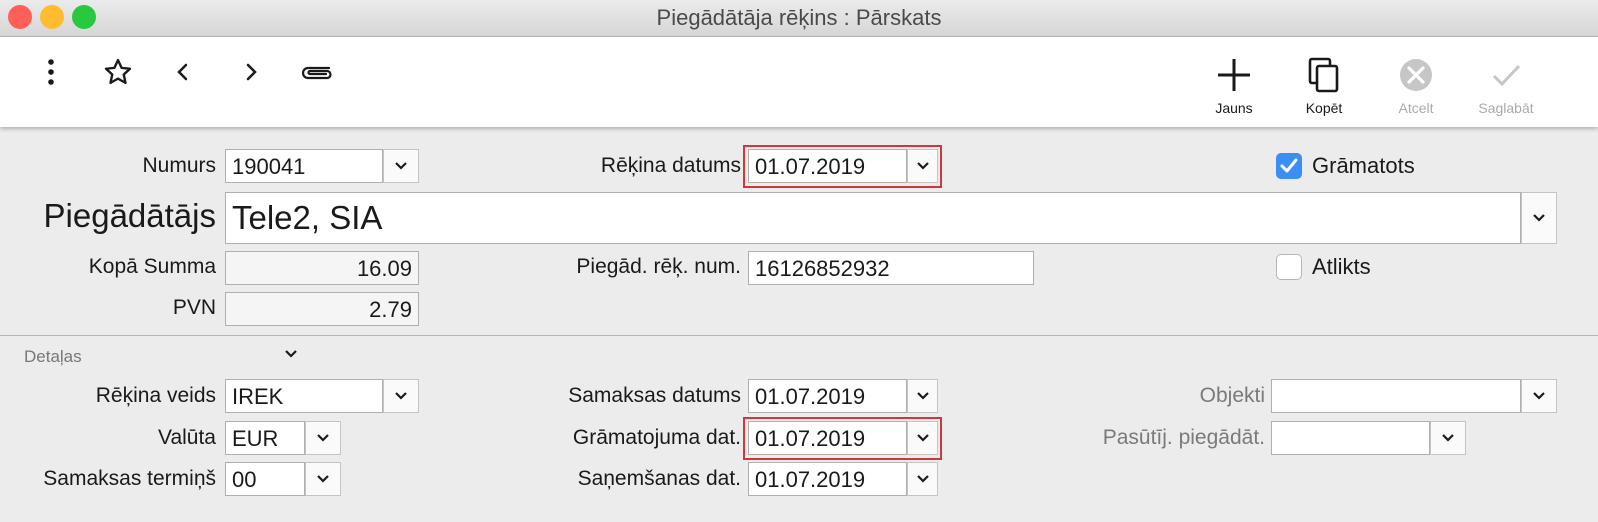 The image size is (1598, 522). Describe the element at coordinates (659, 478) in the screenshot. I see `received-date-label: Saņemšanas dat.` at that location.